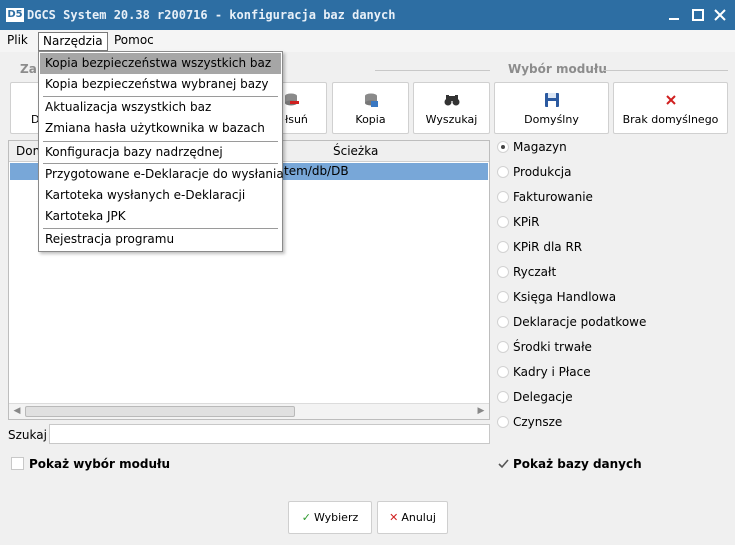 The width and height of the screenshot is (735, 545). Describe the element at coordinates (503, 197) in the screenshot. I see `radio-fakturowanie` at that location.